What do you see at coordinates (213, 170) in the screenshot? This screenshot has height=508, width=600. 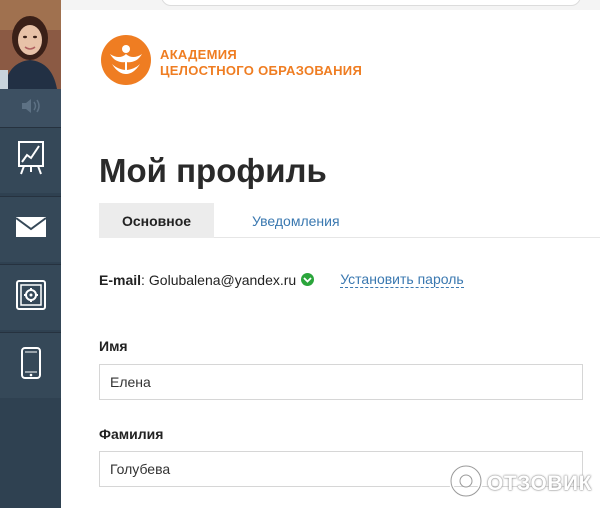 I see `page-title: Мой профиль` at bounding box center [213, 170].